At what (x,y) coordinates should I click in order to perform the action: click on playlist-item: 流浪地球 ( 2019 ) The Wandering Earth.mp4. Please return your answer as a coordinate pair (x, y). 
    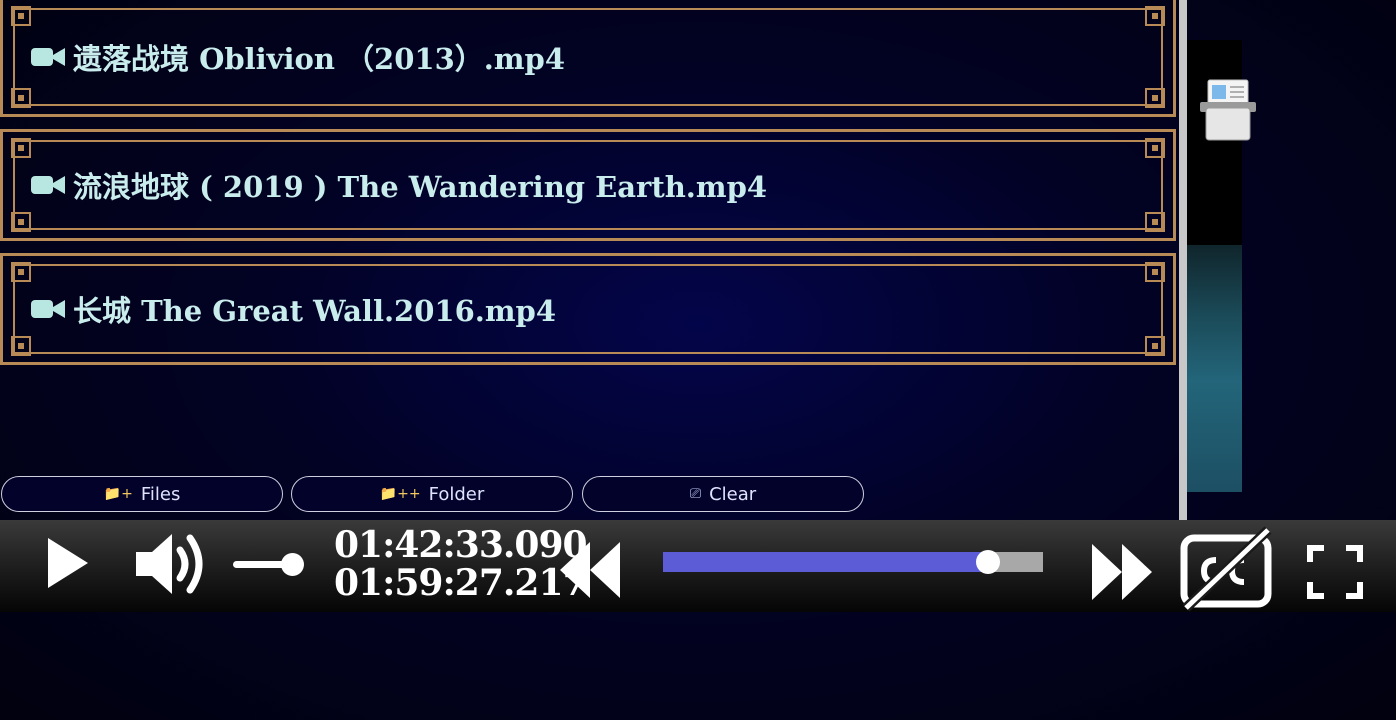
    Looking at the image, I should click on (588, 185).